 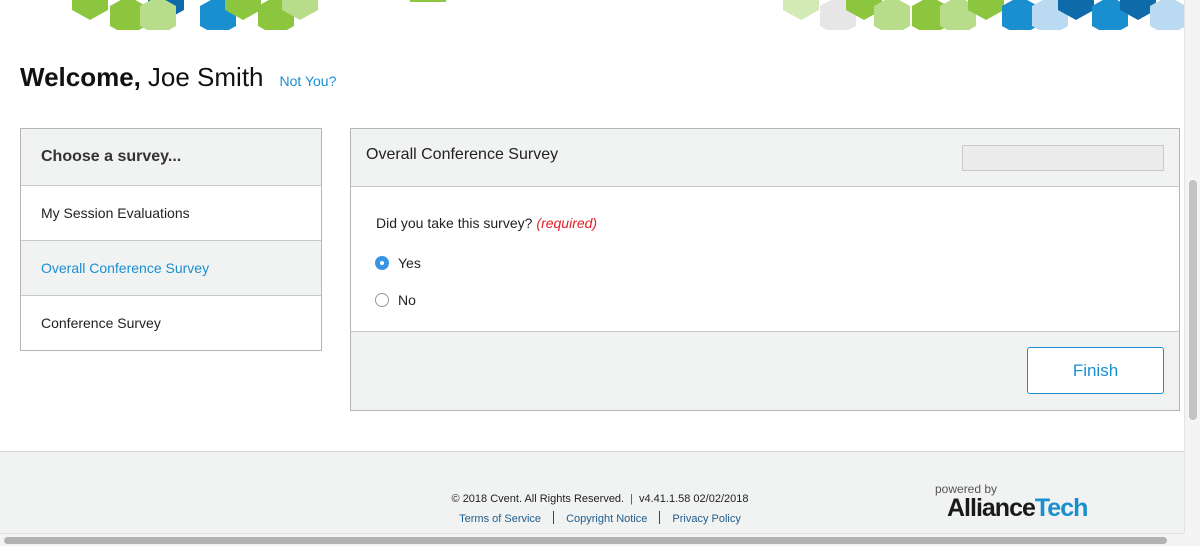 I want to click on survey-item-session-evaluations: My Session Evaluations, so click(x=171, y=213).